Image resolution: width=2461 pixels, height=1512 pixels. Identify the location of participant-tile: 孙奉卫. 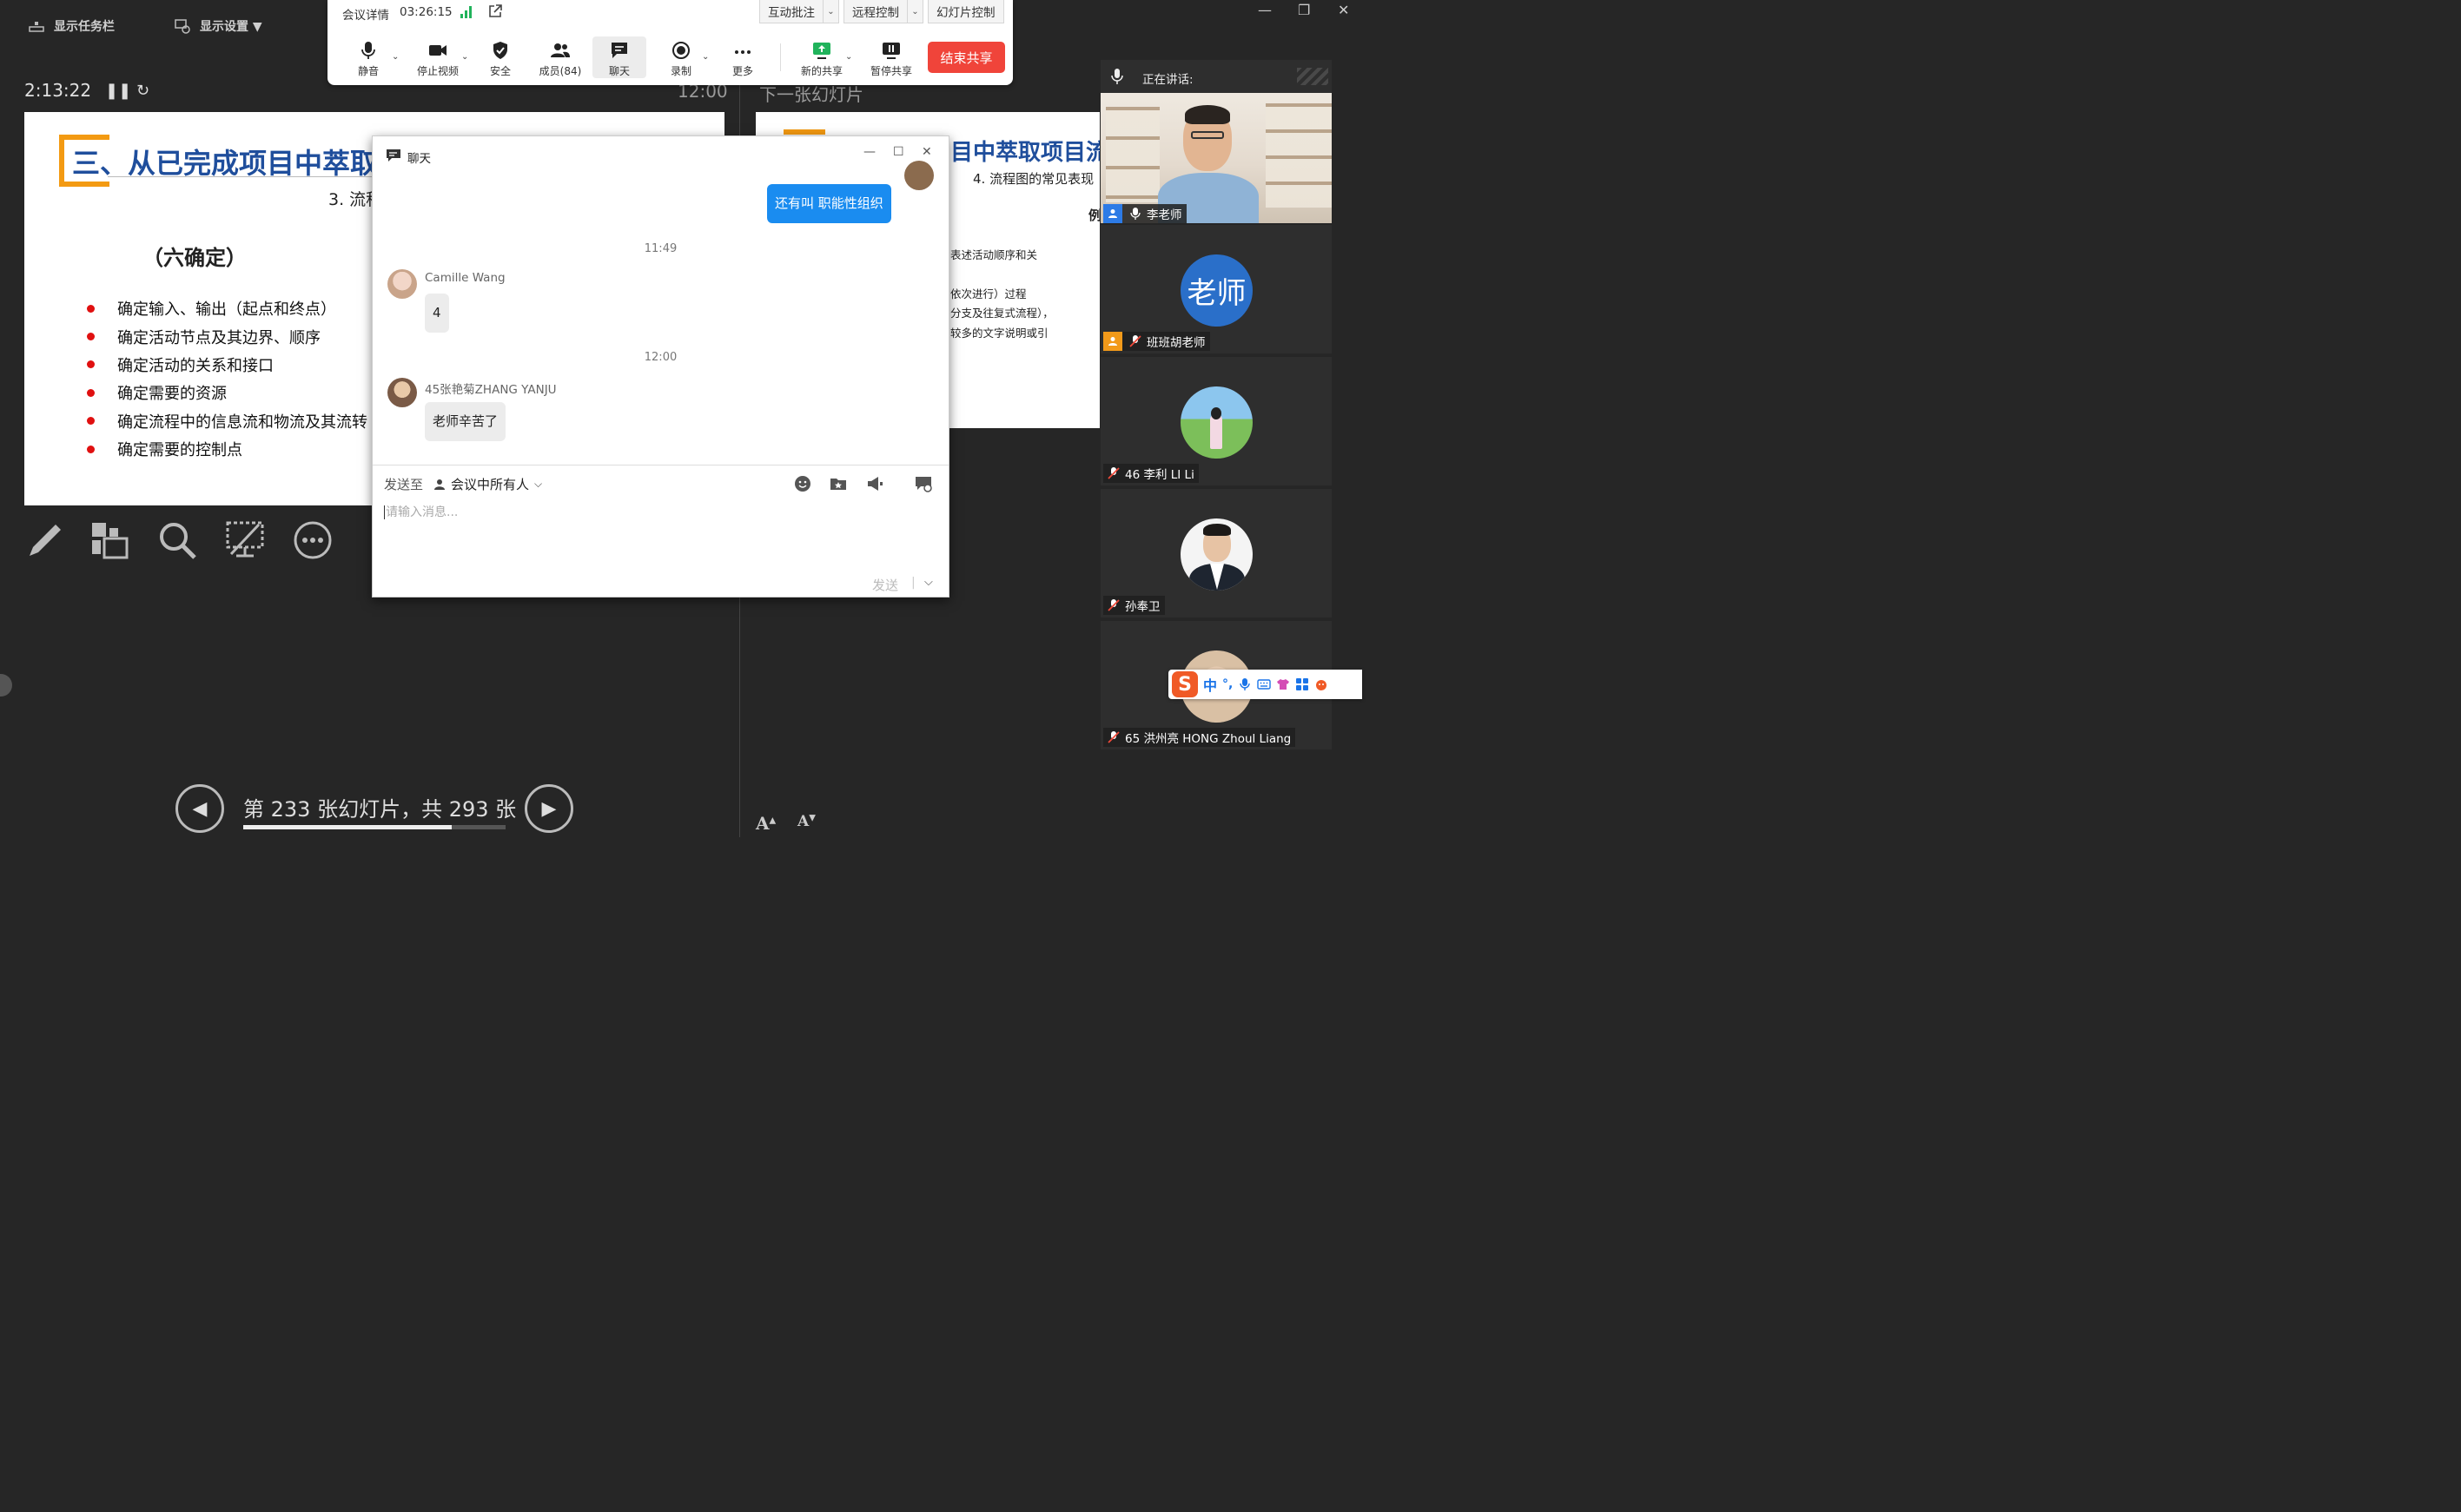
(1216, 553).